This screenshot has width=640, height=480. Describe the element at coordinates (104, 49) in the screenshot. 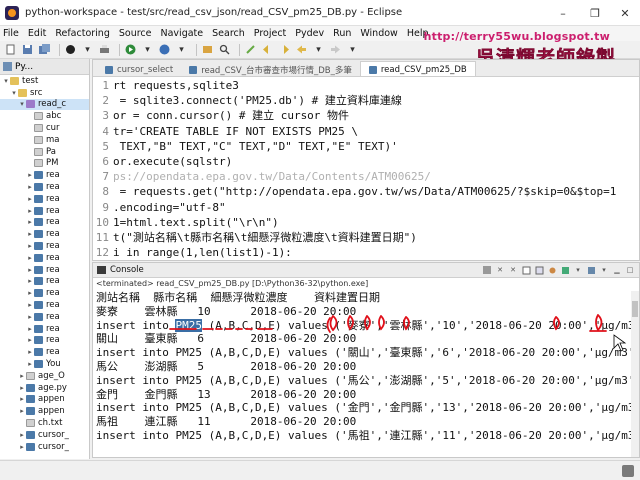

I see `print-icon` at that location.